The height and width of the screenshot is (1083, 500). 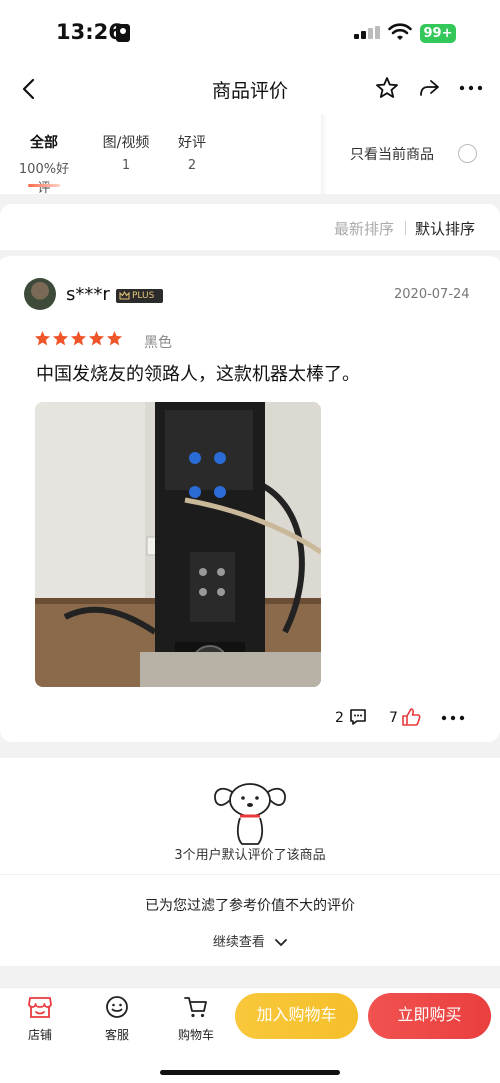 I want to click on review-more-icon, so click(x=453, y=718).